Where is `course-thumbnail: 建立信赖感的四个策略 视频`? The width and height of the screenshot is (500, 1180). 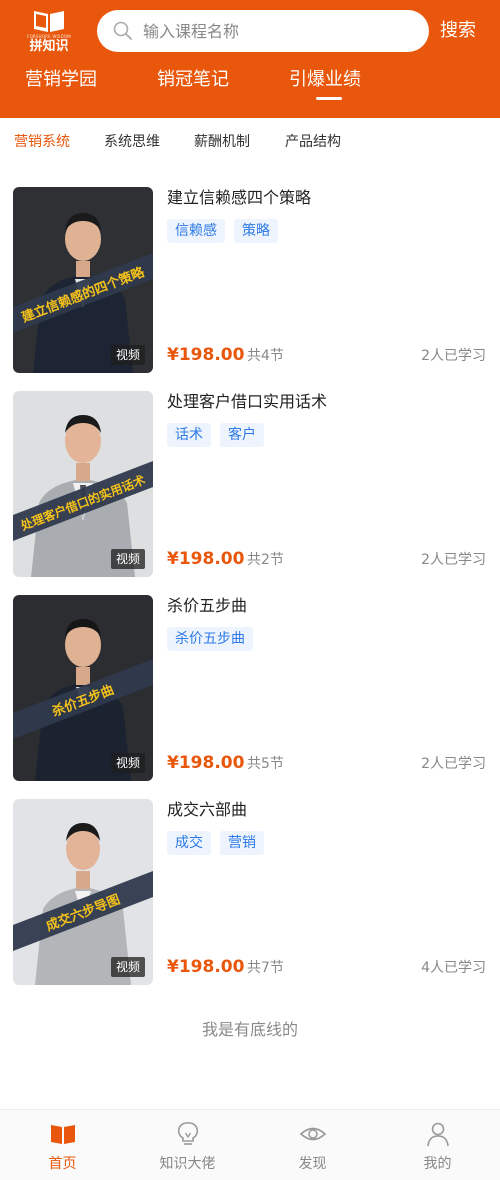
course-thumbnail: 建立信赖感的四个策略 视频 is located at coordinates (83, 280).